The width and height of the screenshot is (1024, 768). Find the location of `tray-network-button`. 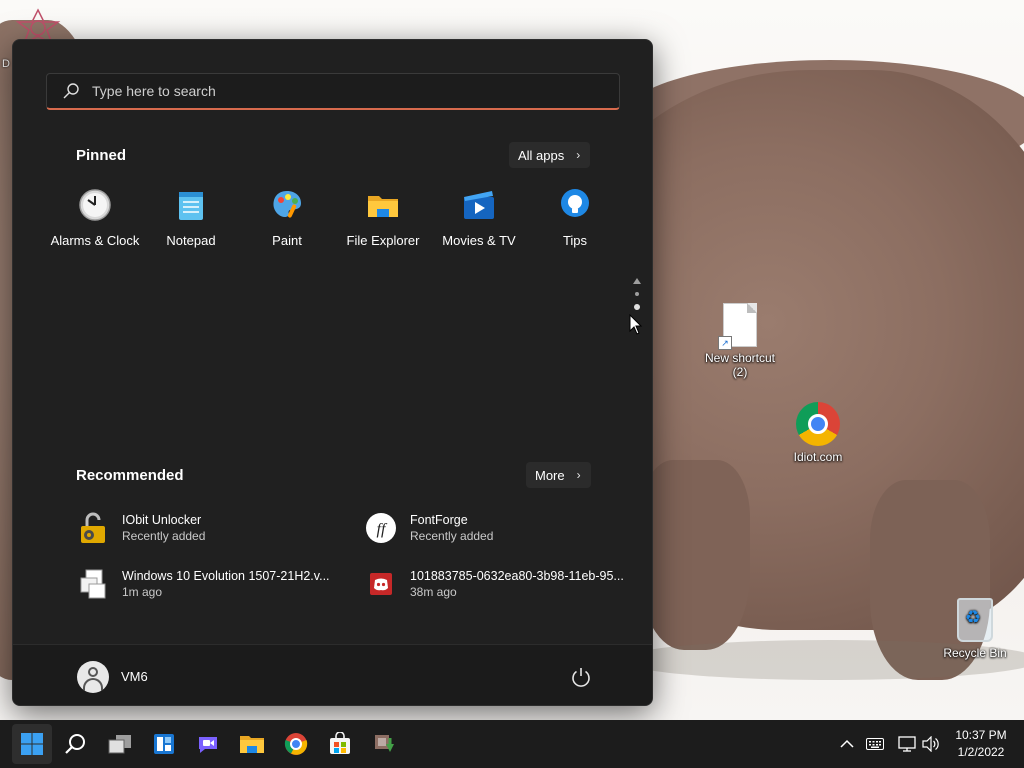

tray-network-button is located at coordinates (907, 744).